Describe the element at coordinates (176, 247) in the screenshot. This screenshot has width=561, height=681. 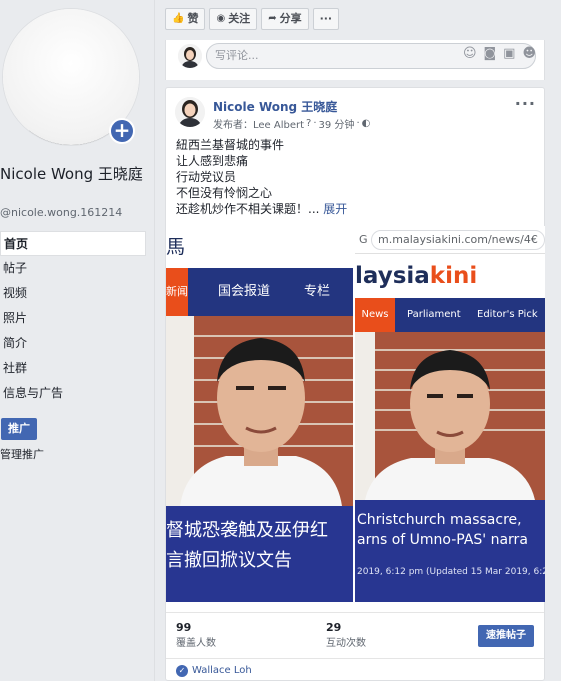
I see `news-brand-text: 馬` at that location.